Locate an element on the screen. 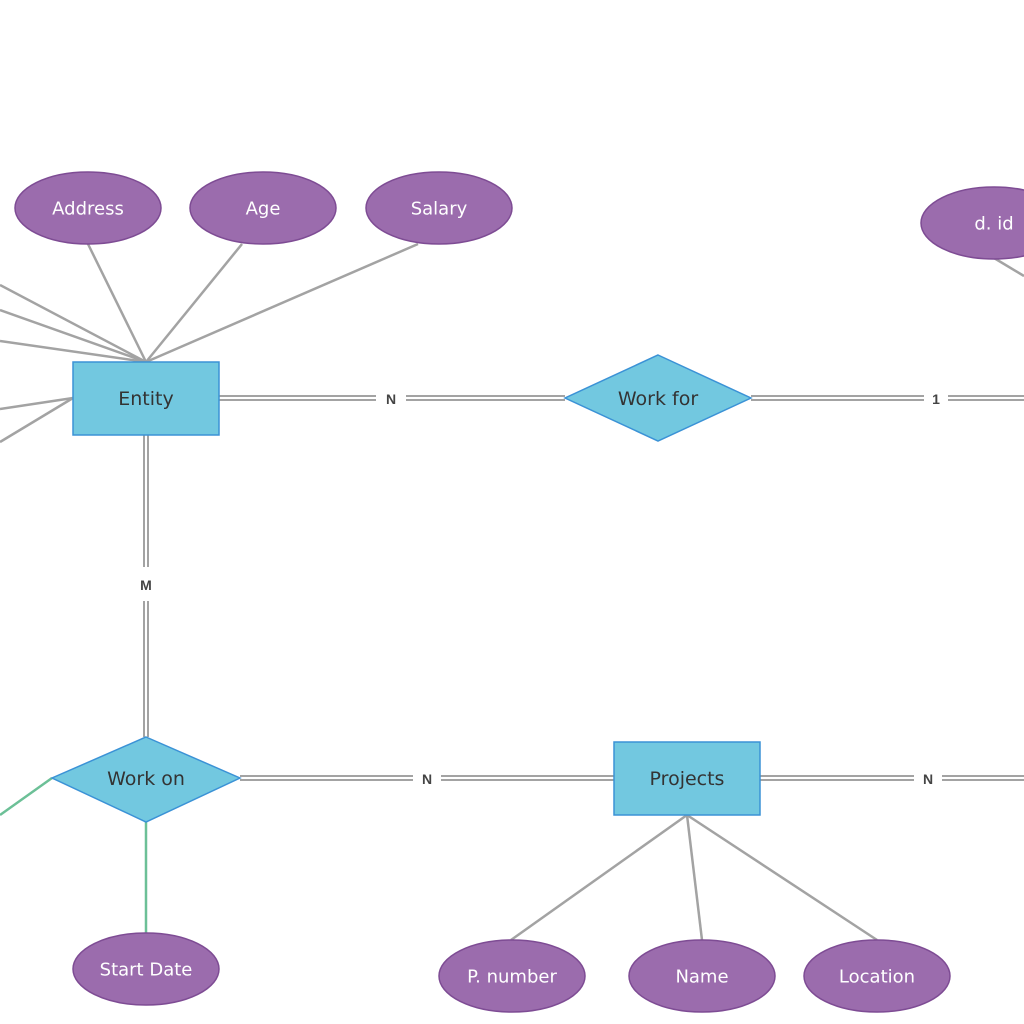  attribute-label: Age is located at coordinates (263, 209).